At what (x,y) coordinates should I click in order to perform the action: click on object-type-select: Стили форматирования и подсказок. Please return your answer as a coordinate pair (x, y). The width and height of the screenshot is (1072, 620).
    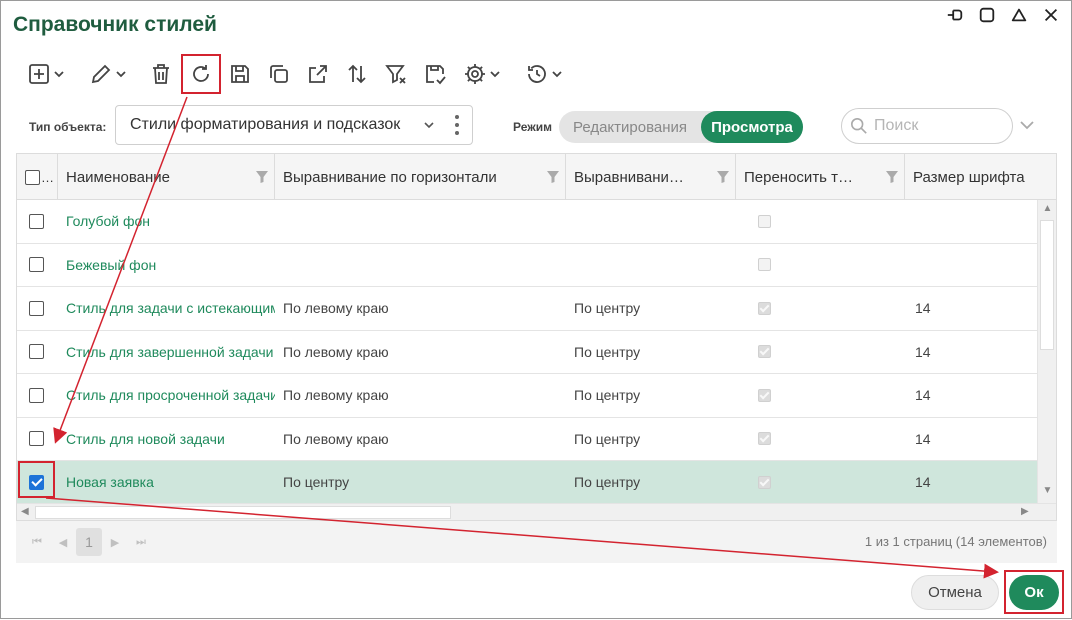
    Looking at the image, I should click on (294, 125).